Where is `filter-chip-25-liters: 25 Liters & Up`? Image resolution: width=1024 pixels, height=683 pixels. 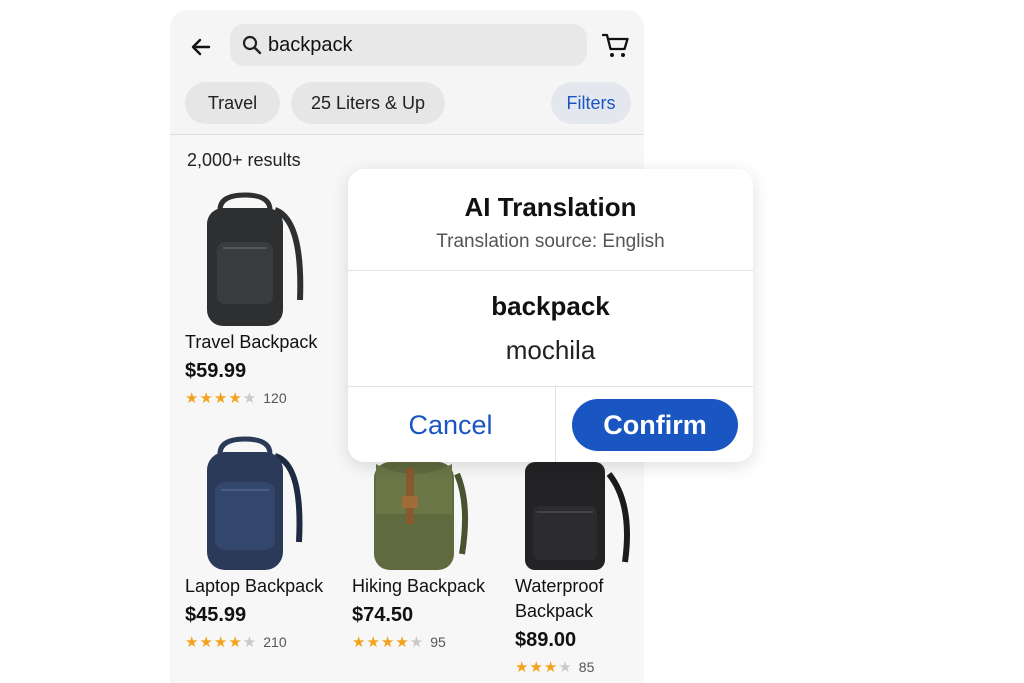 filter-chip-25-liters: 25 Liters & Up is located at coordinates (368, 103).